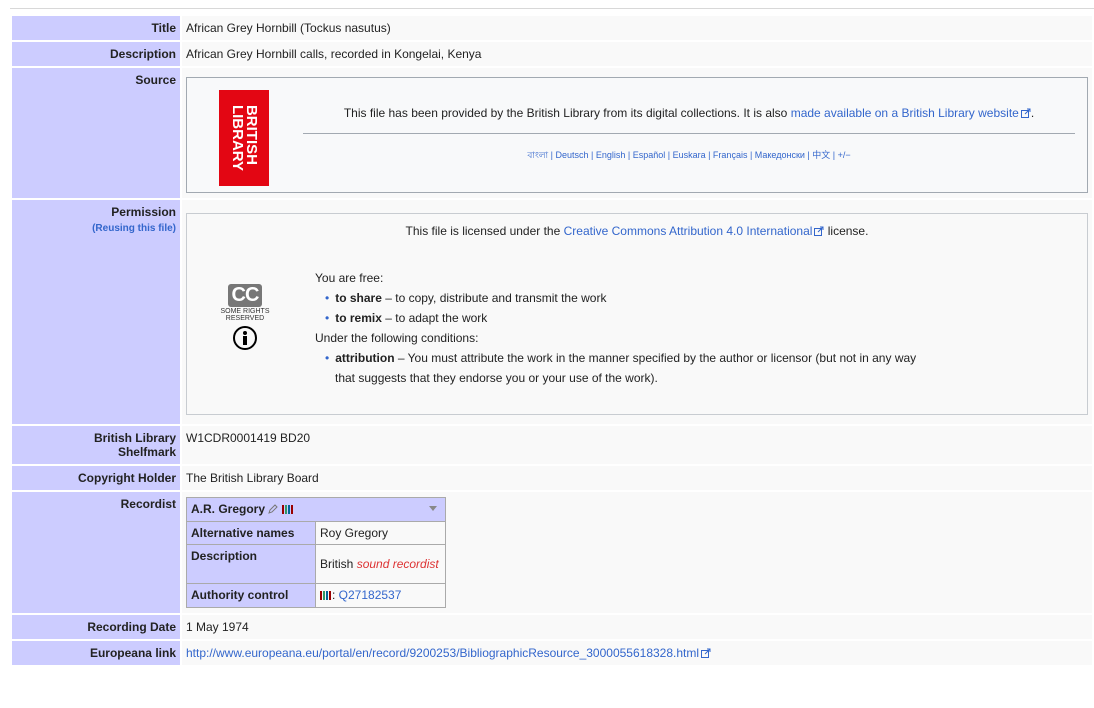  I want to click on description-label: Description, so click(96, 54).